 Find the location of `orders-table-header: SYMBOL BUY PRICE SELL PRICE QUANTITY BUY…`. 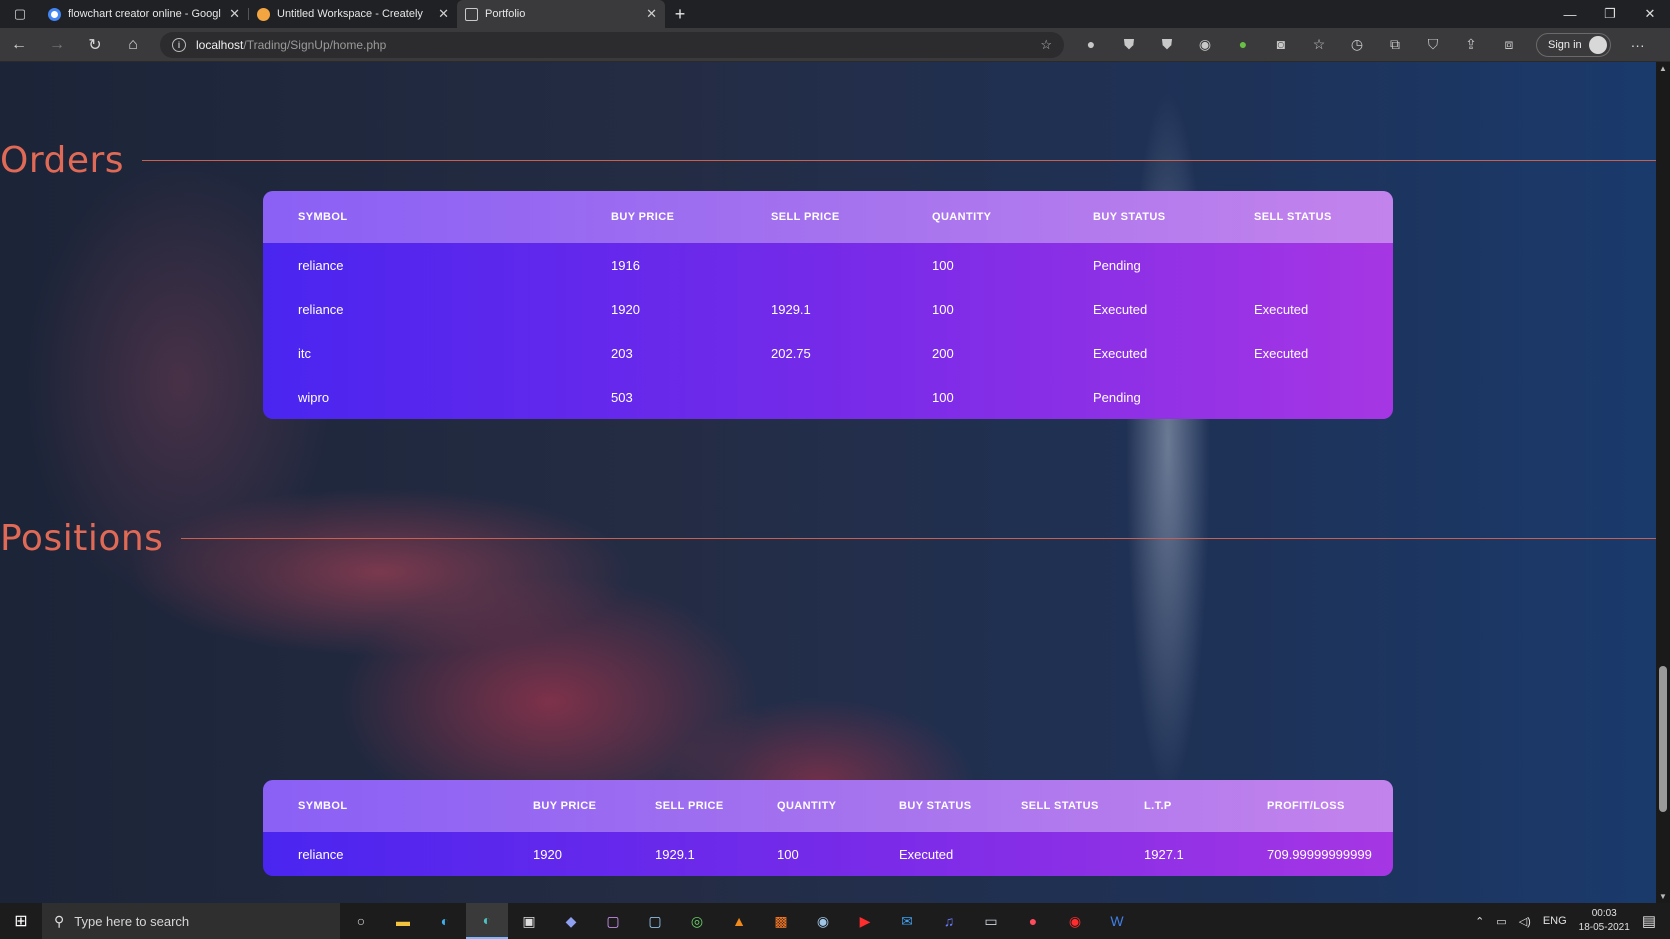

orders-table-header: SYMBOL BUY PRICE SELL PRICE QUANTITY BUY… is located at coordinates (828, 217).